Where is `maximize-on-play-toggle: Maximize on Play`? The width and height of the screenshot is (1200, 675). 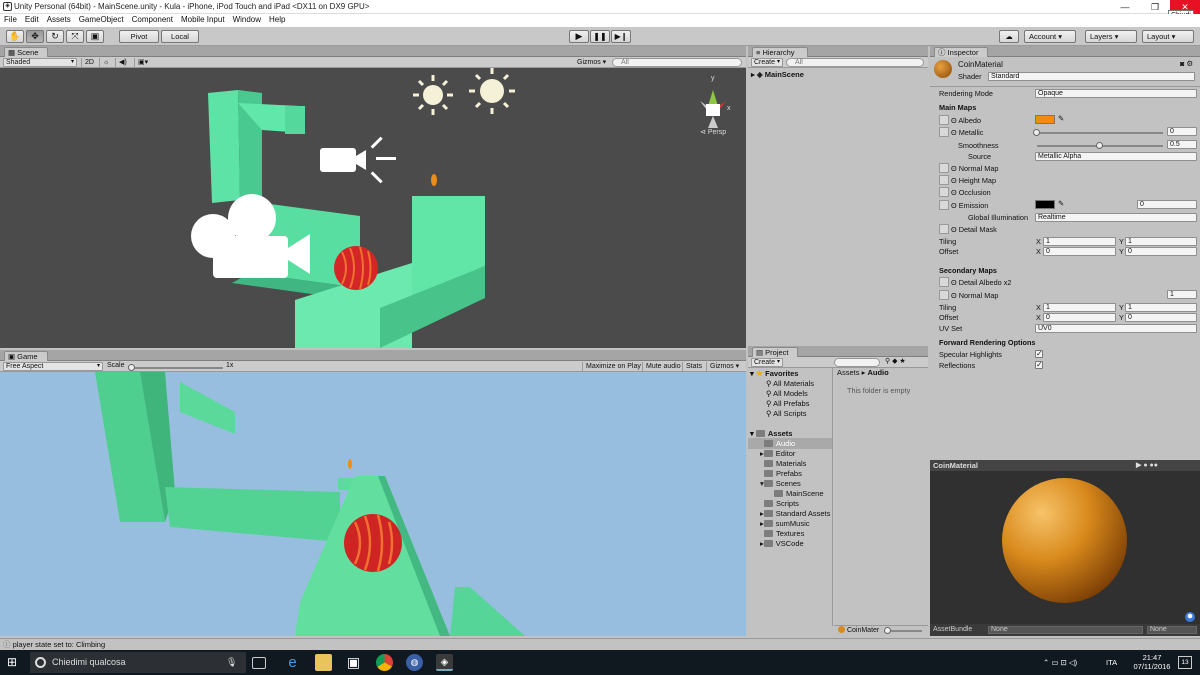
maximize-on-play-toggle: Maximize on Play is located at coordinates (613, 366).